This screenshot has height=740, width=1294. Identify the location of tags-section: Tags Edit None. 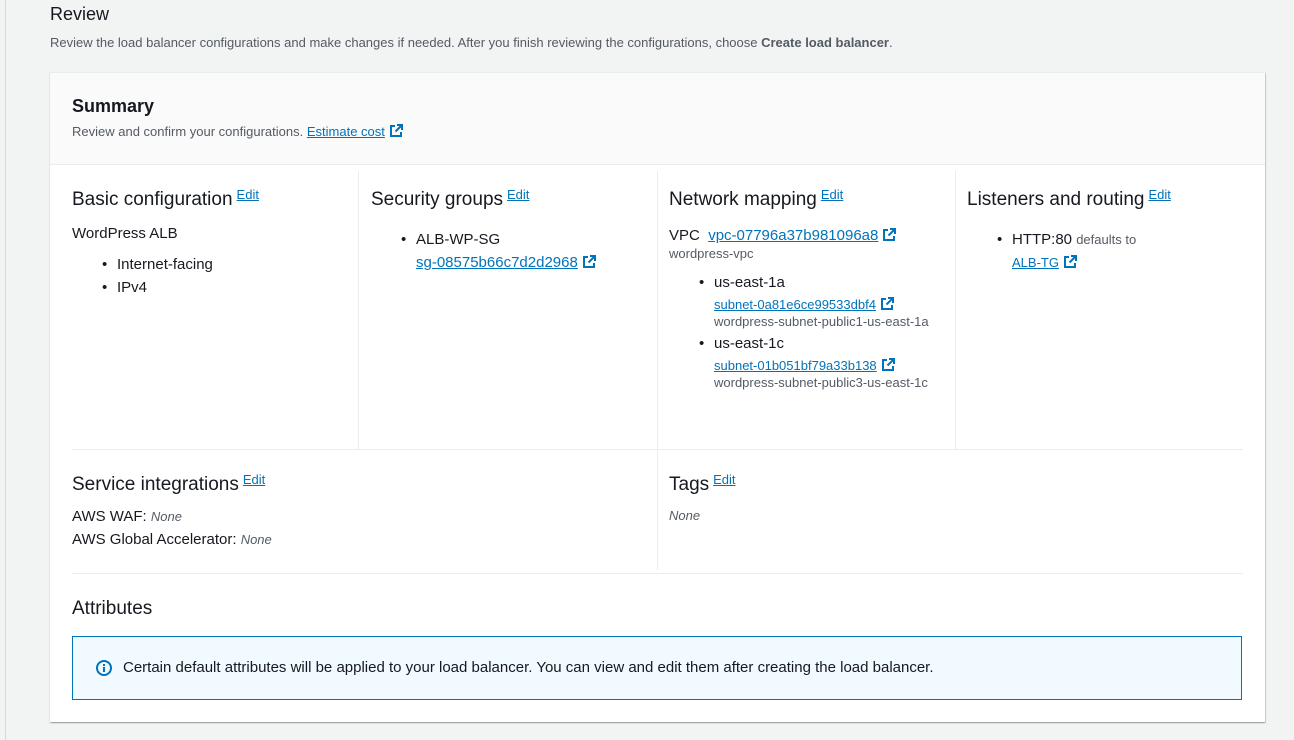
(949, 510).